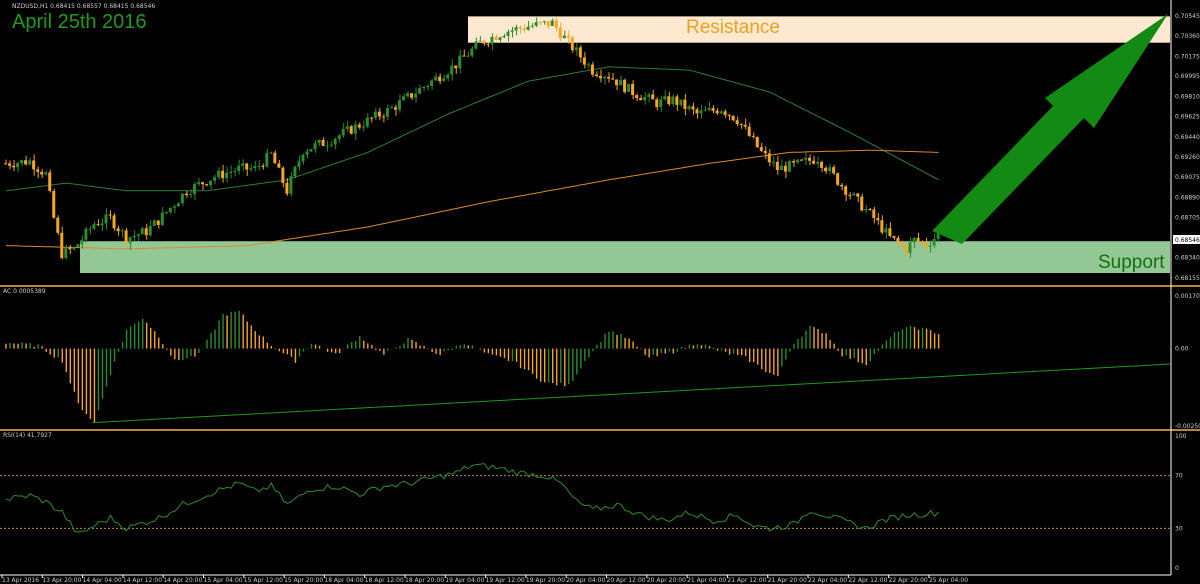 The height and width of the screenshot is (584, 1200). What do you see at coordinates (1187, 218) in the screenshot?
I see `price-tick-label: 0.68705` at bounding box center [1187, 218].